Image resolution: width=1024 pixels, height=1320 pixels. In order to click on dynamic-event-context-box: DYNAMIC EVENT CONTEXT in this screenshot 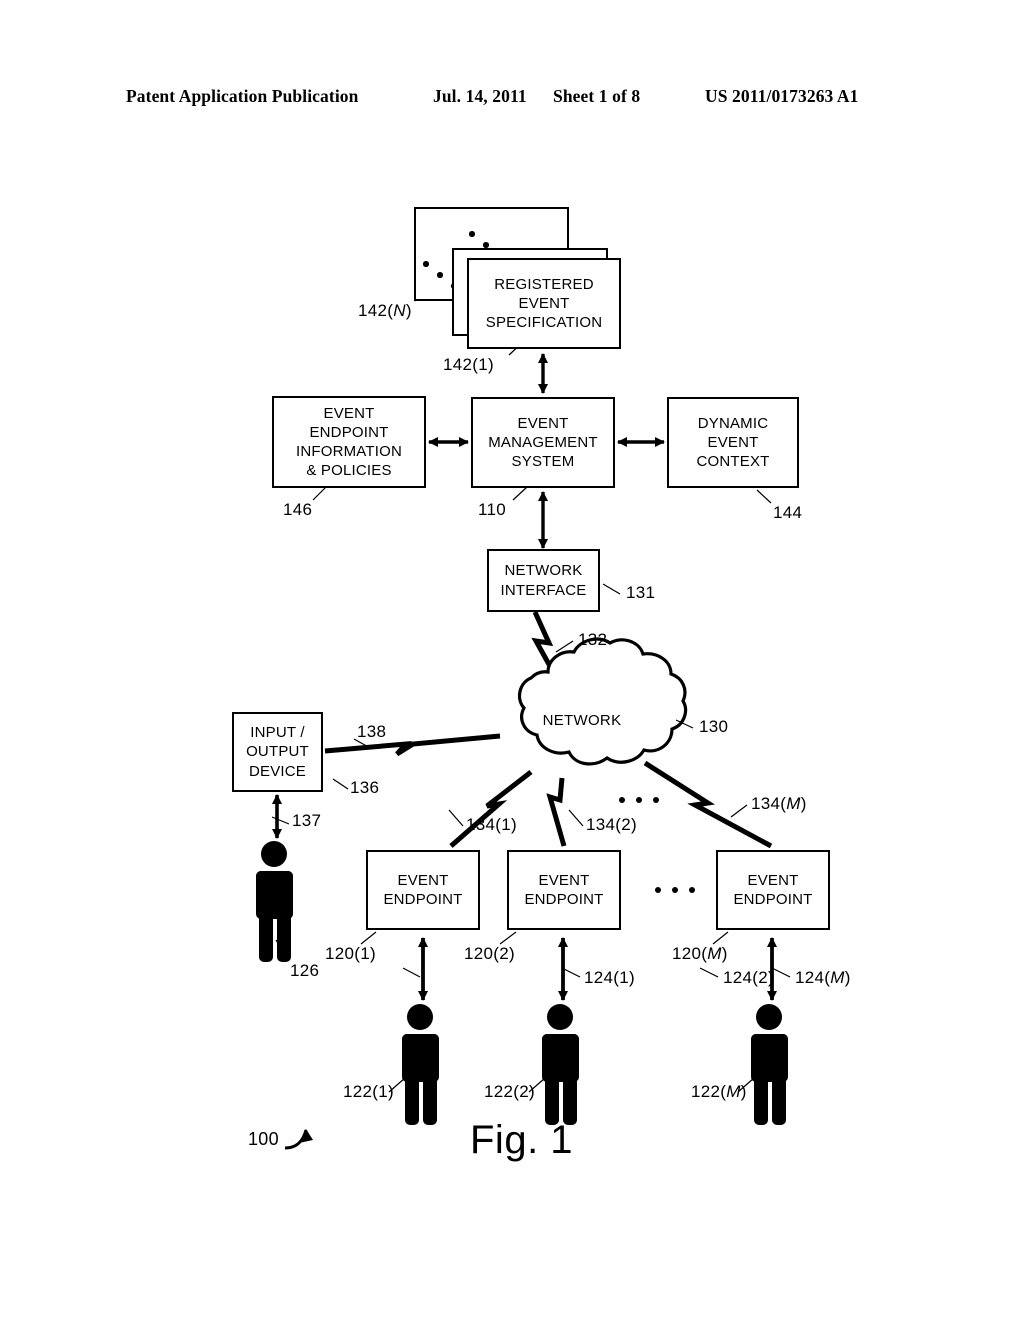, I will do `click(733, 442)`.